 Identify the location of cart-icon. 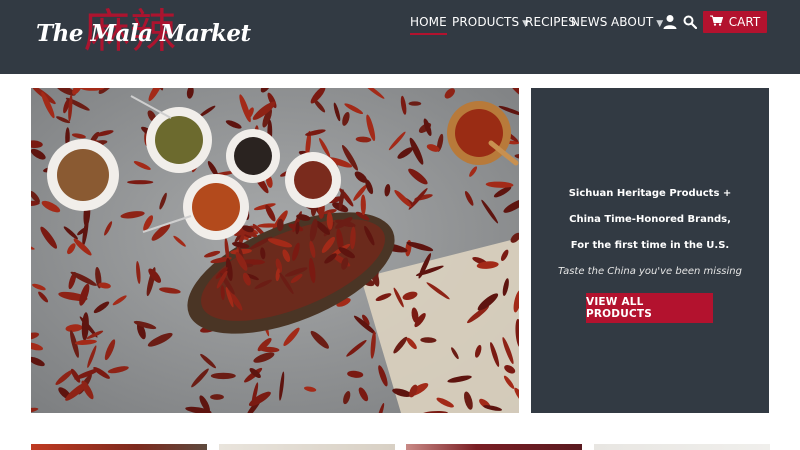
(716, 22).